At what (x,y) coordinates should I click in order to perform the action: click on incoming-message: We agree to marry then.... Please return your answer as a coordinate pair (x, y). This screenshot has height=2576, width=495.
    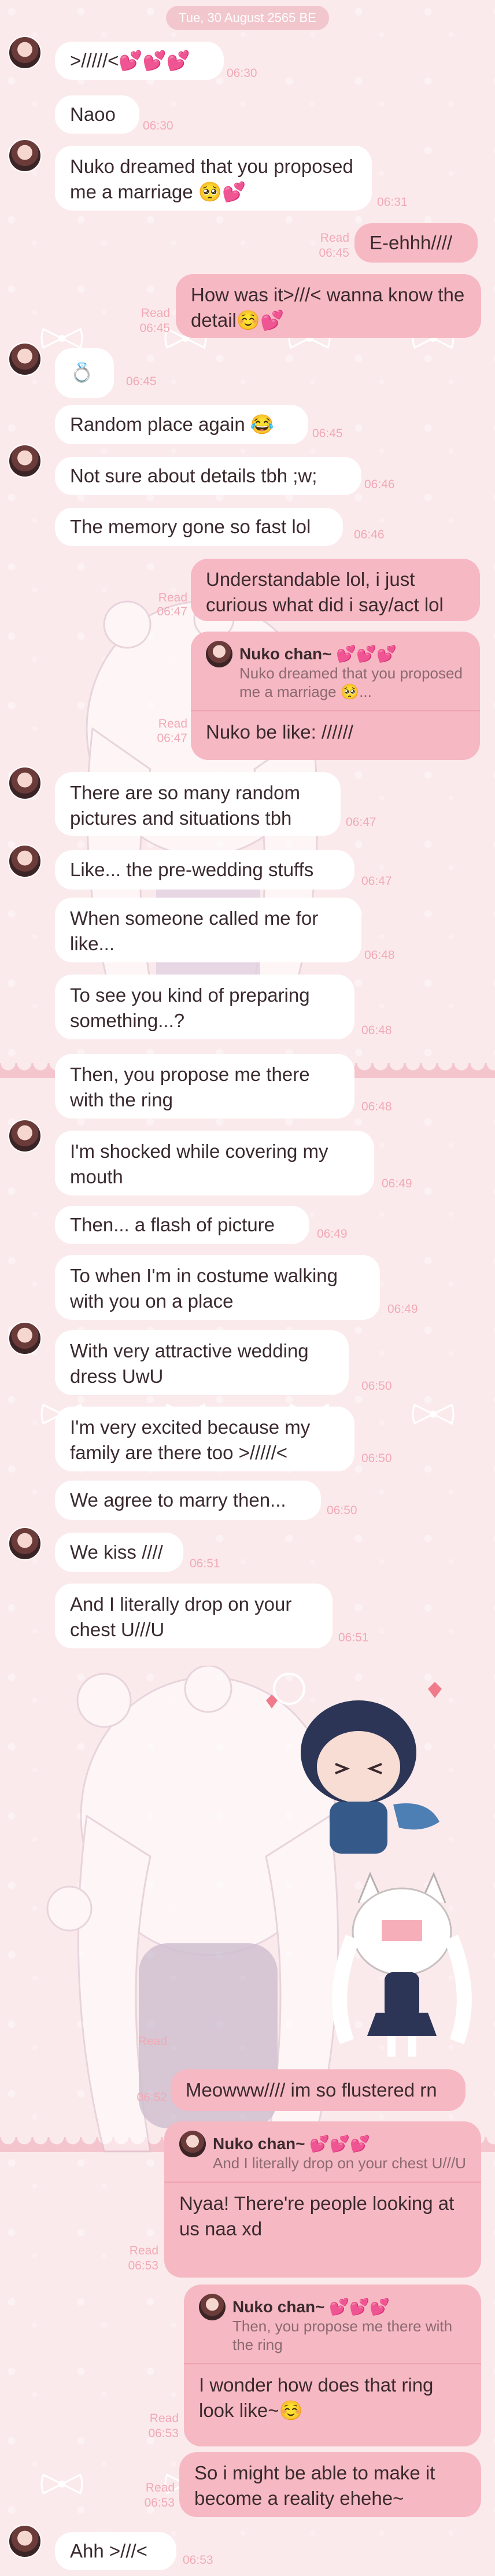
    Looking at the image, I should click on (188, 1500).